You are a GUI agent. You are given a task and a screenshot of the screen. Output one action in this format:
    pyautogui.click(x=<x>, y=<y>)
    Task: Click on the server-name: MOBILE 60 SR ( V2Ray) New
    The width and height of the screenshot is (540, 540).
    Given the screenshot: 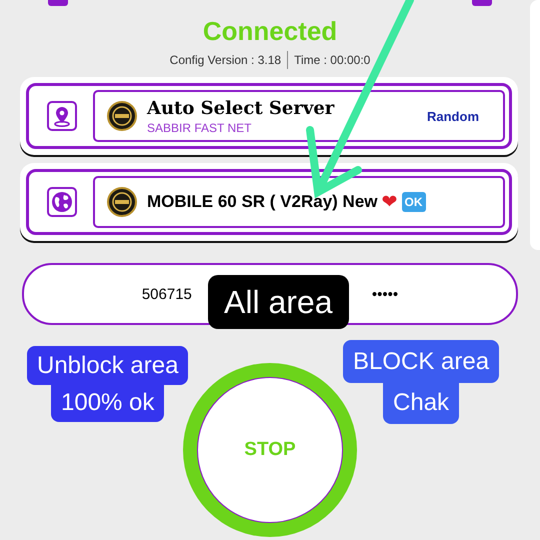 What is the action you would take?
    pyautogui.click(x=262, y=202)
    